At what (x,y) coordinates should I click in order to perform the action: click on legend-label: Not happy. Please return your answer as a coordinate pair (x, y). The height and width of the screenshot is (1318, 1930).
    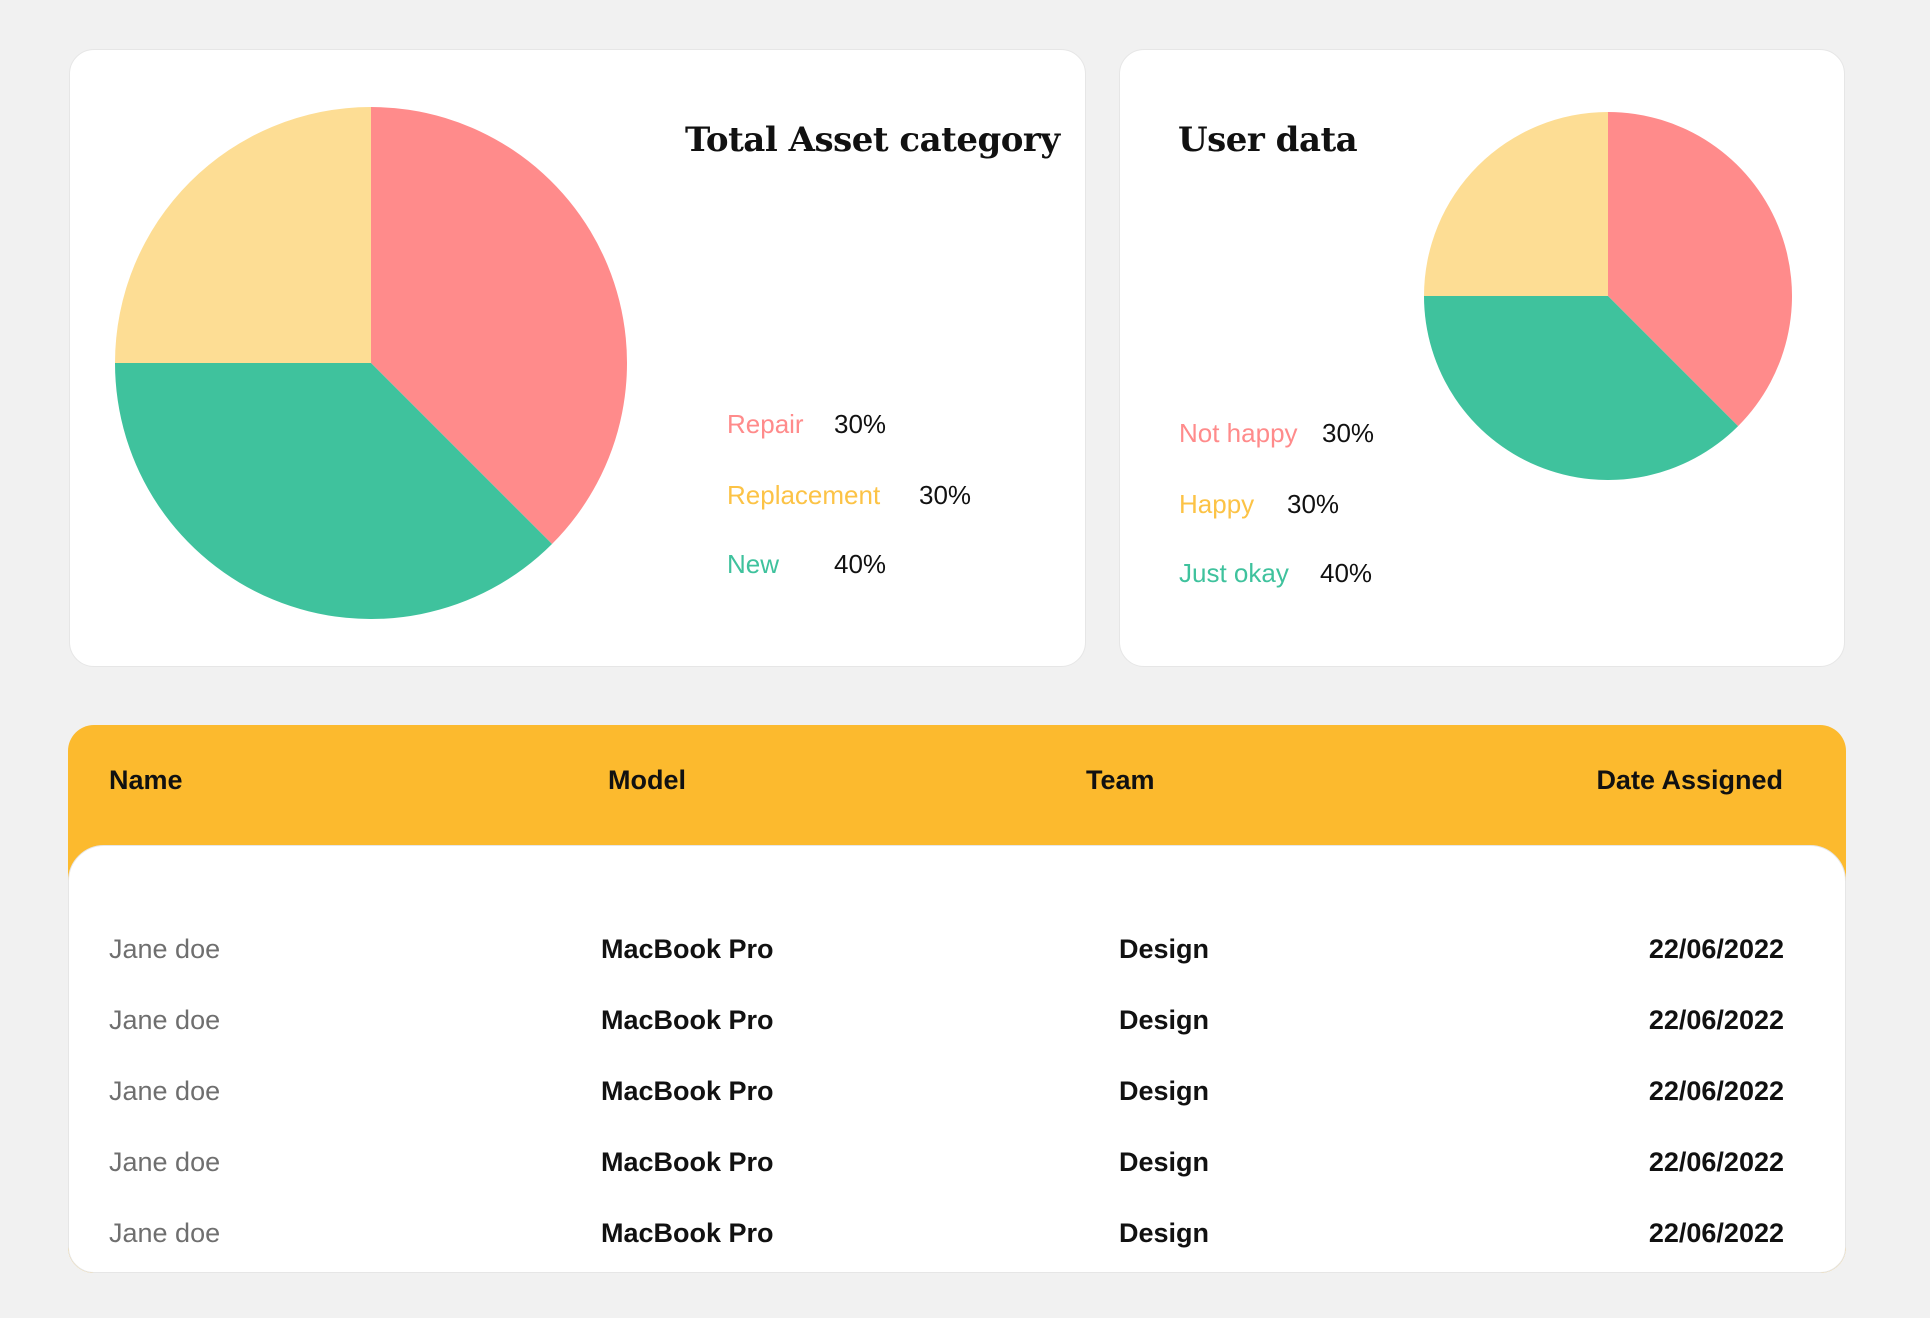
    Looking at the image, I should click on (1238, 433).